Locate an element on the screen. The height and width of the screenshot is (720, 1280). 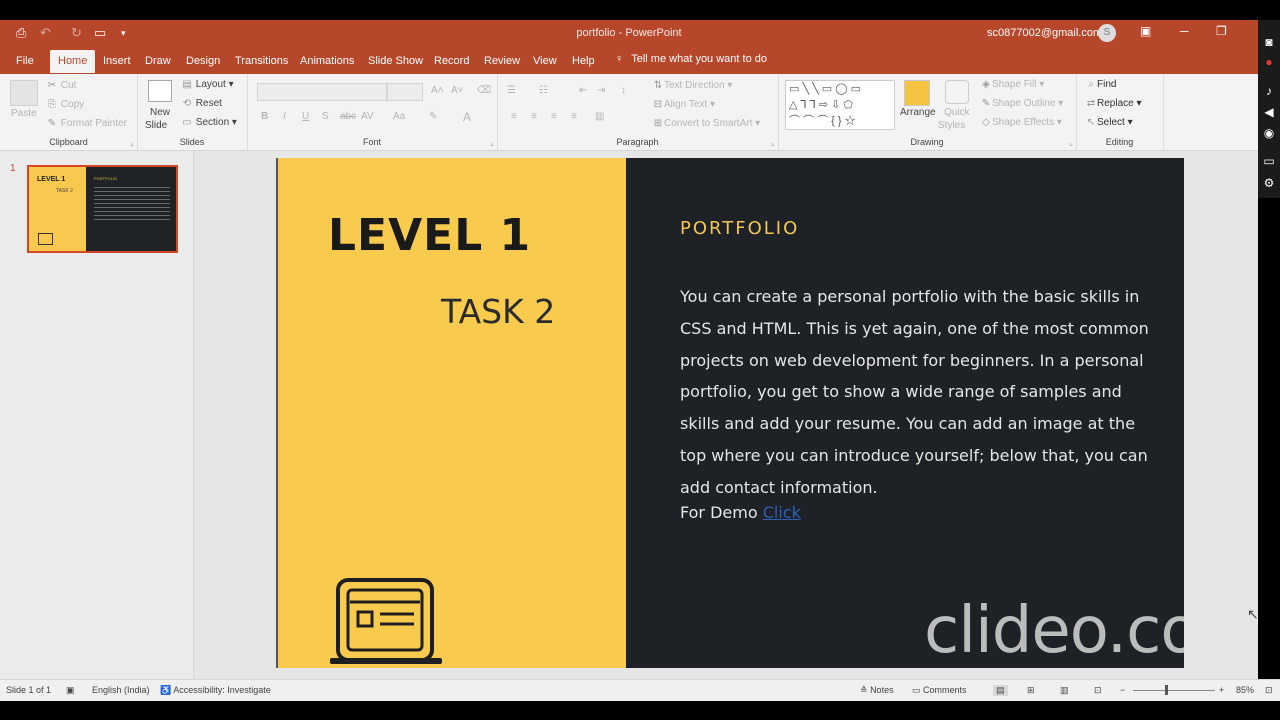
shapes-gallery: ▭ ╲ ╲ ▭ ◯ ▭ △ ⅂ ⅂ ⇨ ⇩ ⬠ ⌒ ⌒ ⌒ { } ☆ is located at coordinates (840, 105).